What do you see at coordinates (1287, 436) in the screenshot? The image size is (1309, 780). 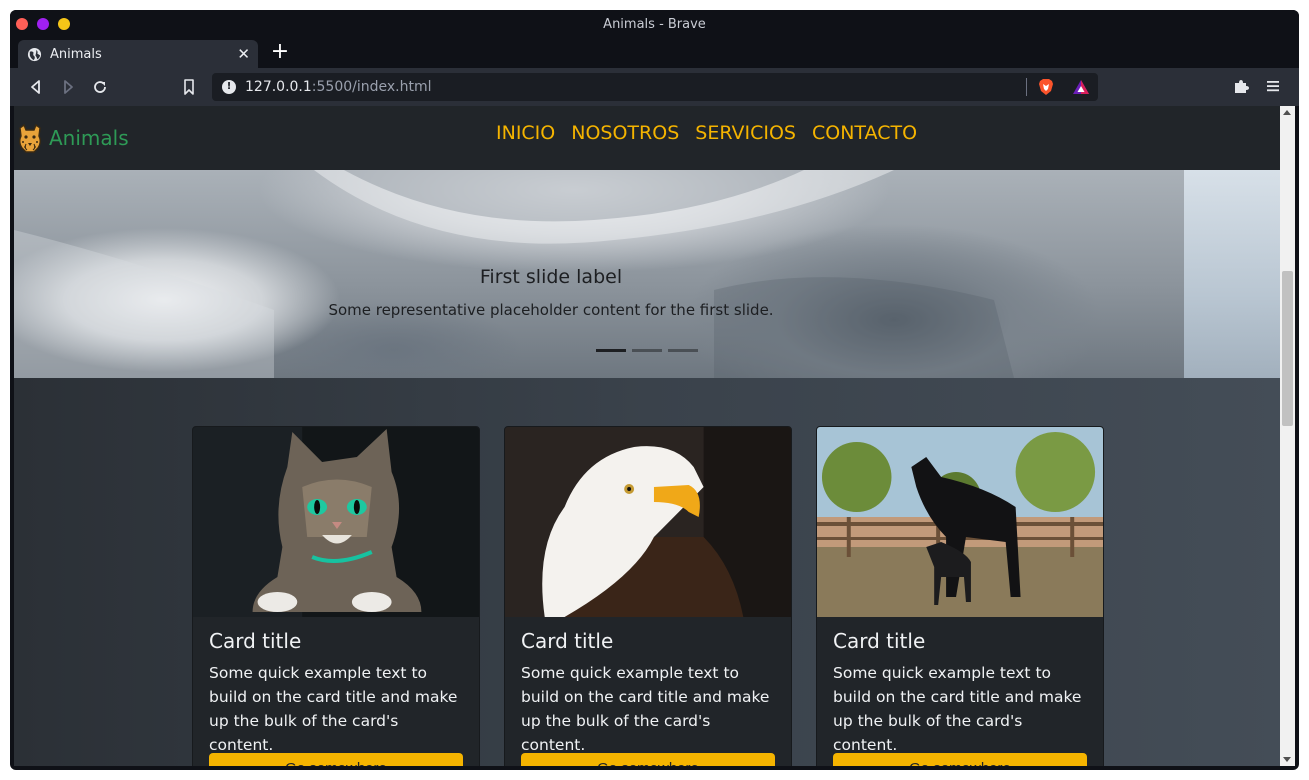 I see `page-scrollbar` at bounding box center [1287, 436].